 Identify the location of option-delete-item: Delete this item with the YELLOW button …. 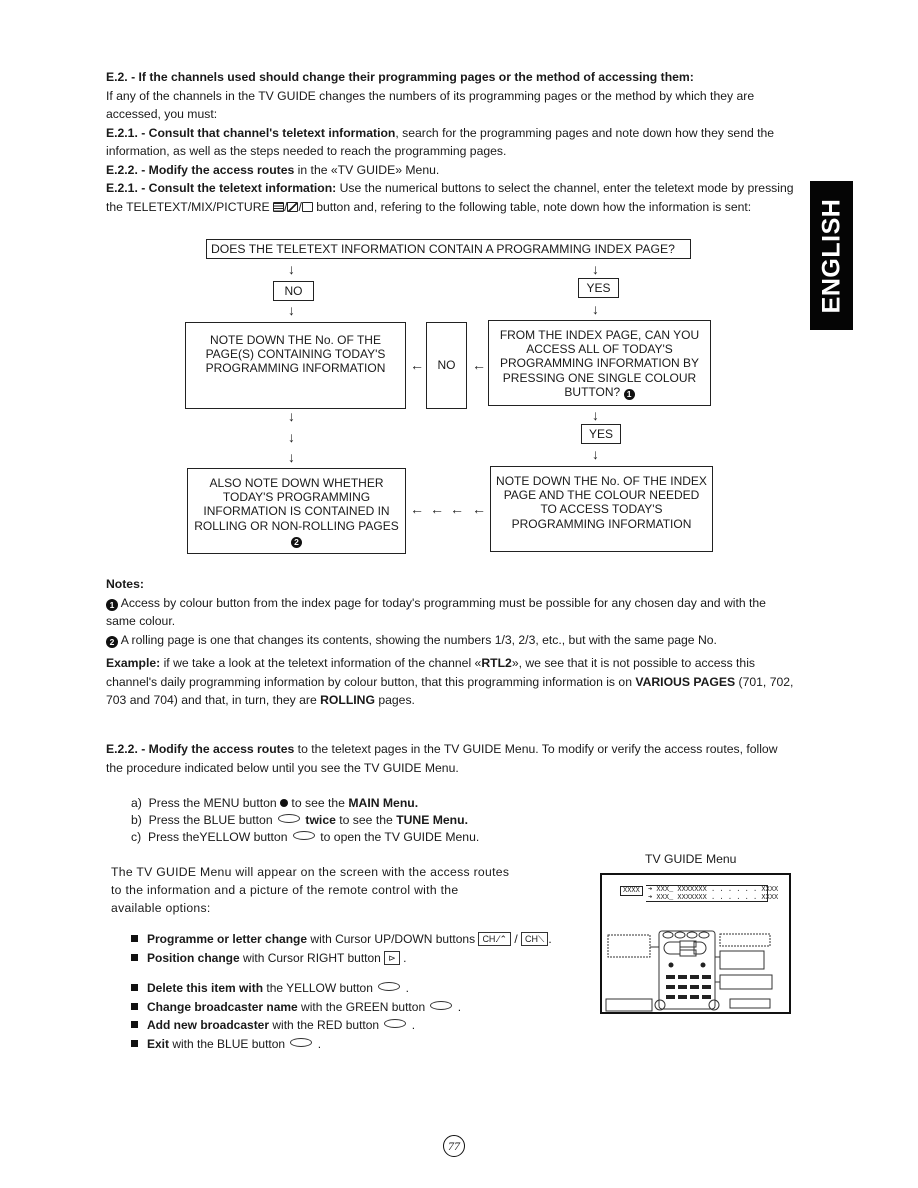
(371, 988).